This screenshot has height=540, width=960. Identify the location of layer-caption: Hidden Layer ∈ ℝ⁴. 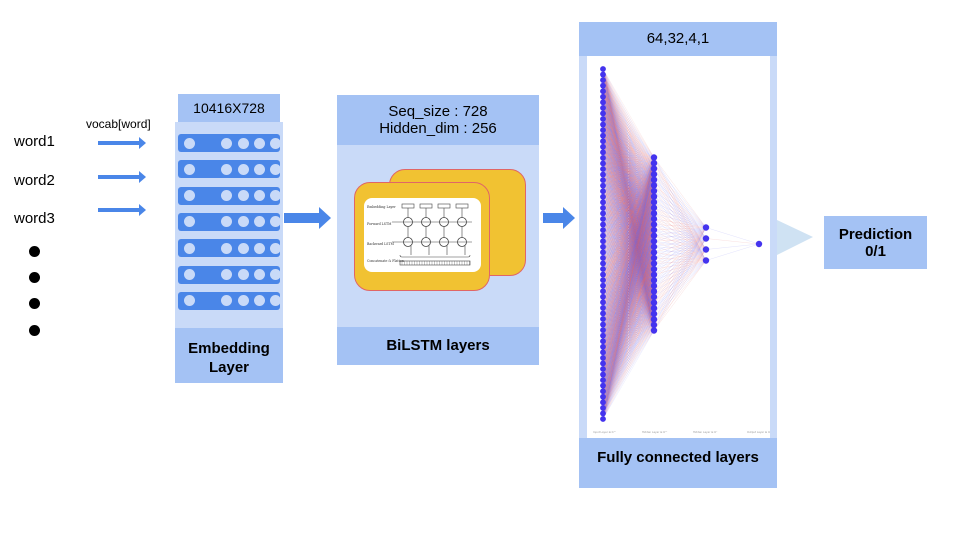
(705, 432).